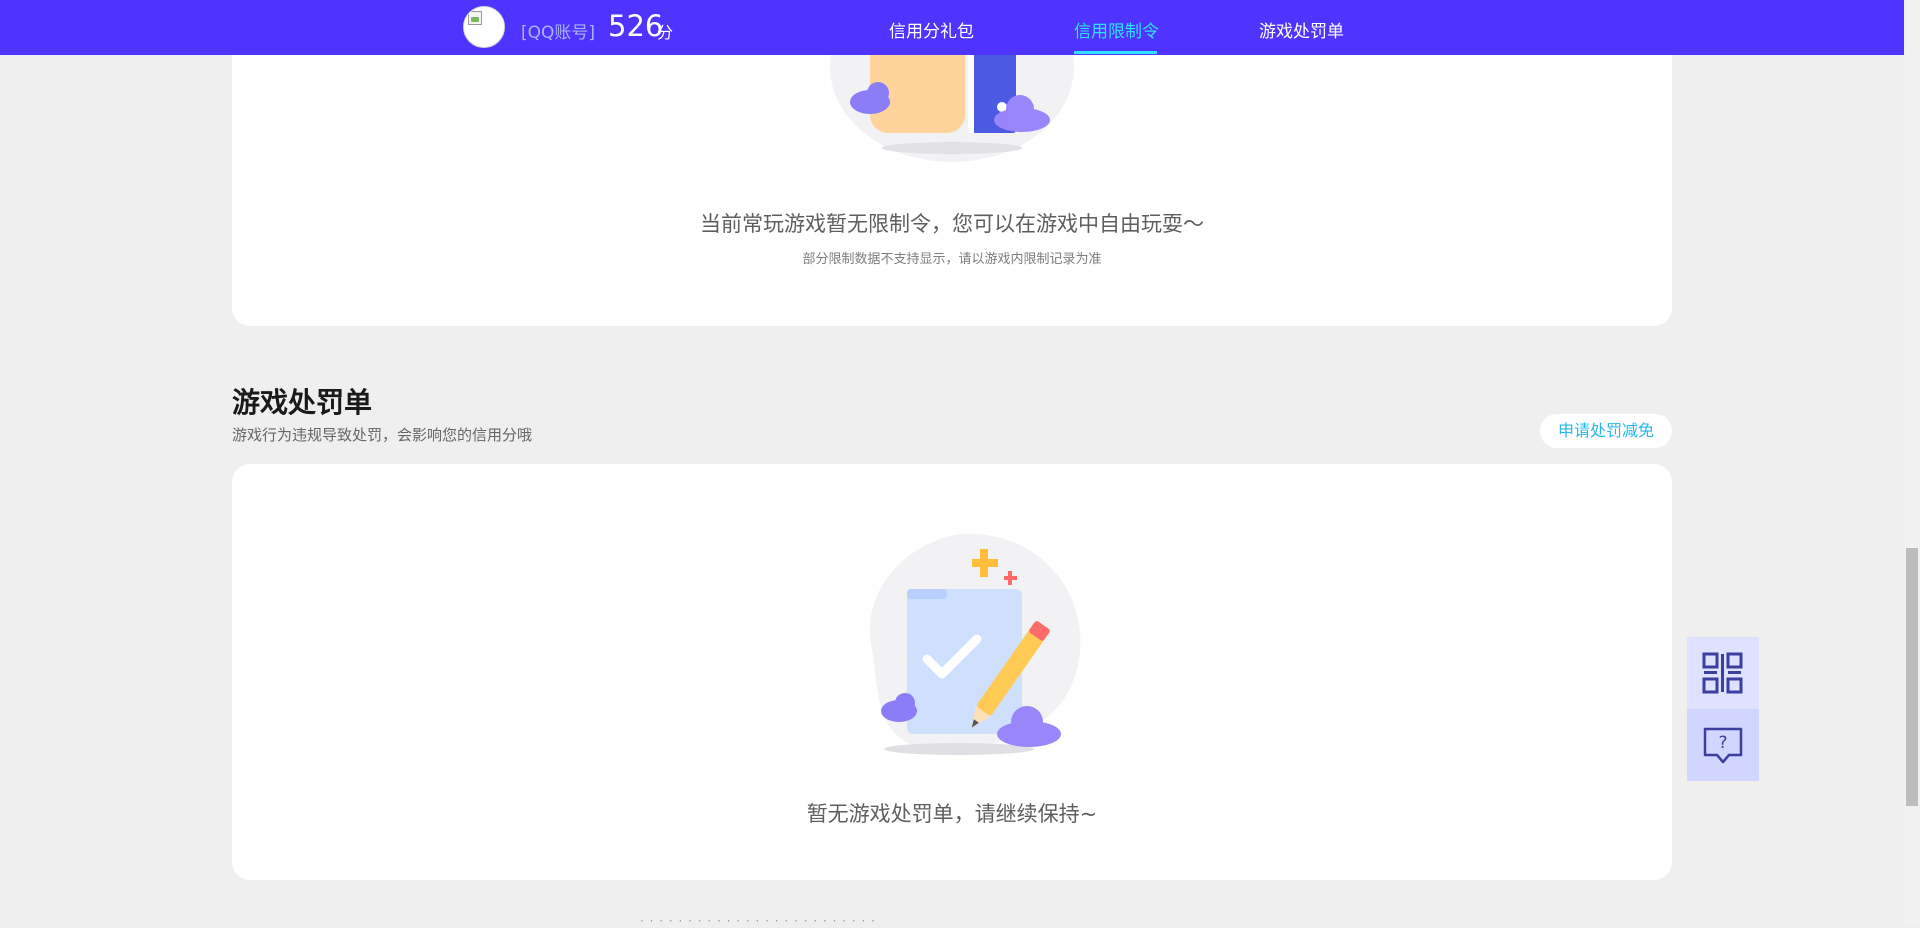 The width and height of the screenshot is (1920, 928). I want to click on floating-tool-panel: ?, so click(1723, 709).